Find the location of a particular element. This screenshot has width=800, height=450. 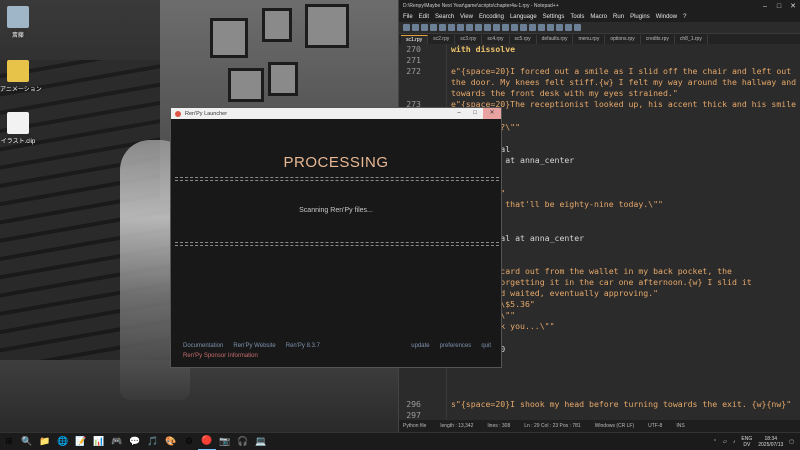

taskbar-apps: ⊞ 🔍 📁 🌐 📝 📊 🎮 💬 🎵 🎨 ⚙ 🔴 📷 🎧 💻 is located at coordinates (135, 441).